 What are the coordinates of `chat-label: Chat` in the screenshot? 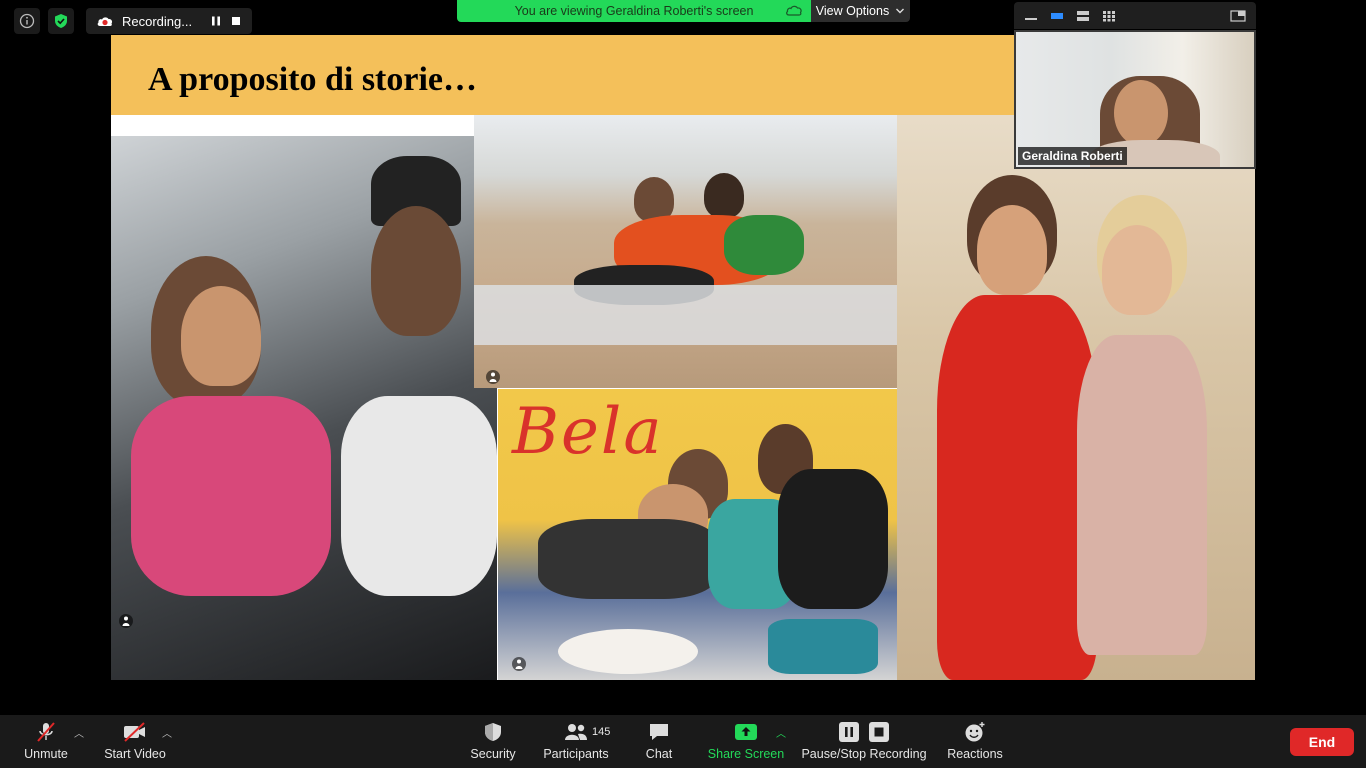 It's located at (659, 754).